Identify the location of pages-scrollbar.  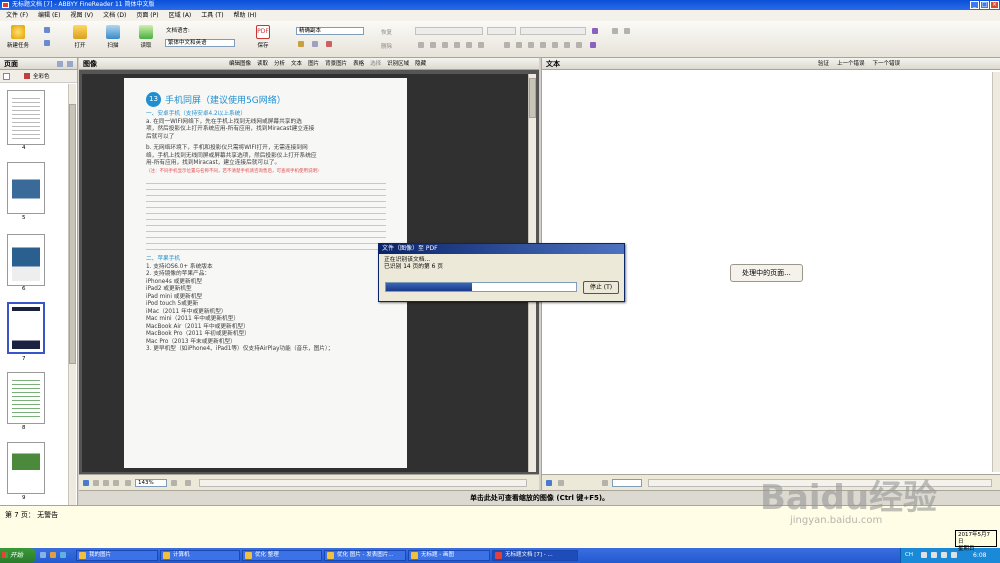
(72, 294).